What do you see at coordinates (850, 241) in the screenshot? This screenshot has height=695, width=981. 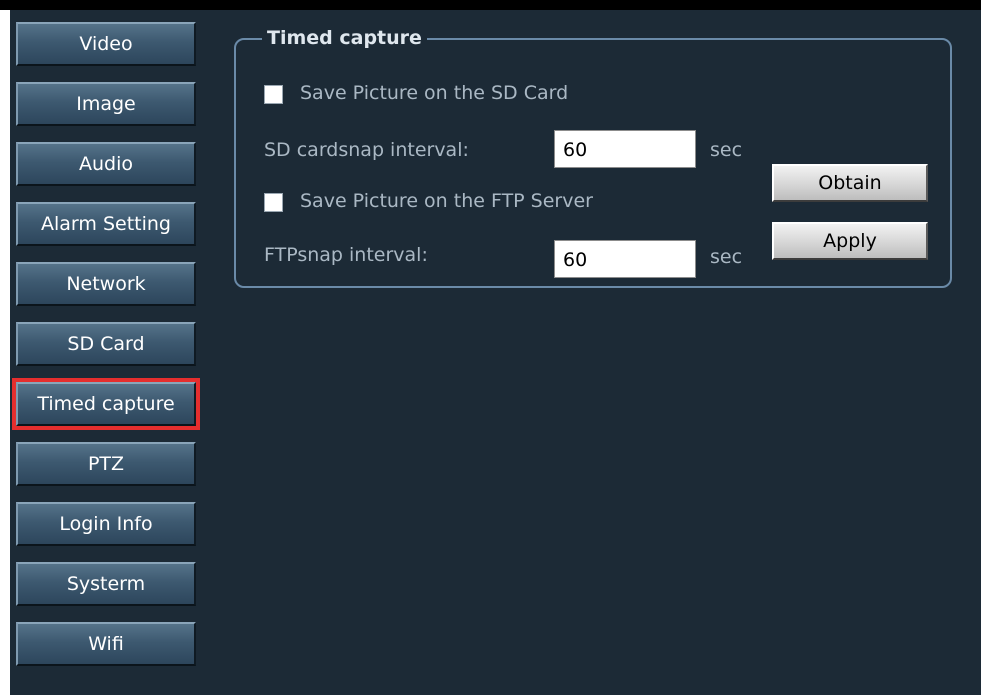 I see `apply-button: Apply` at bounding box center [850, 241].